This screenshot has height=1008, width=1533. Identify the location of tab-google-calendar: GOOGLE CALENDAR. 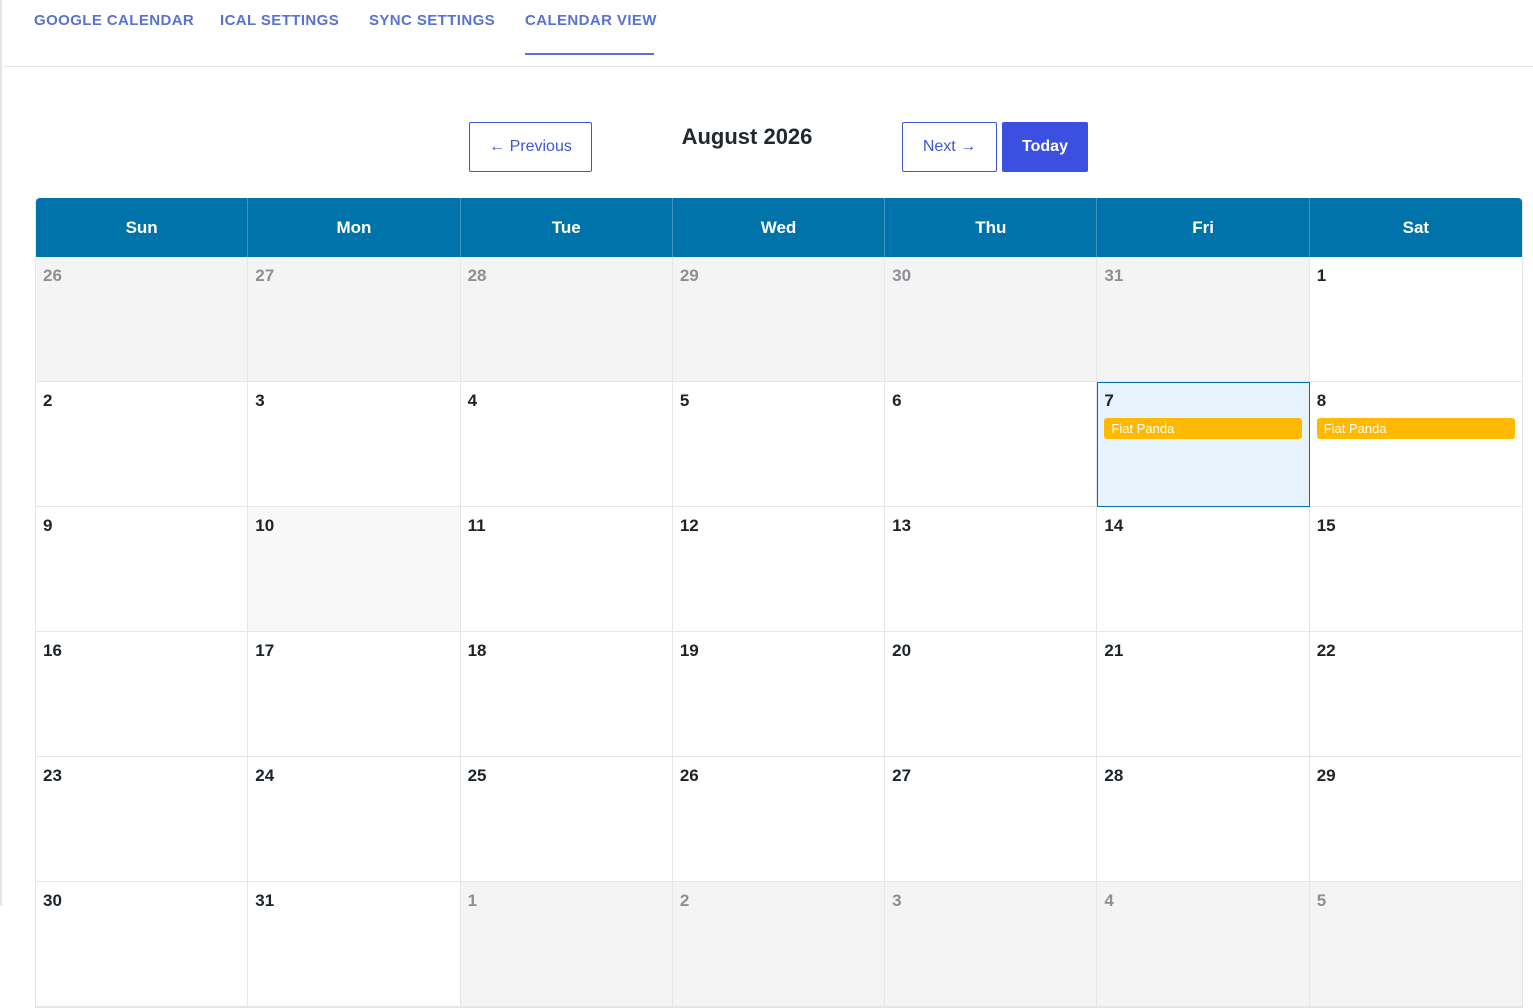
(114, 33).